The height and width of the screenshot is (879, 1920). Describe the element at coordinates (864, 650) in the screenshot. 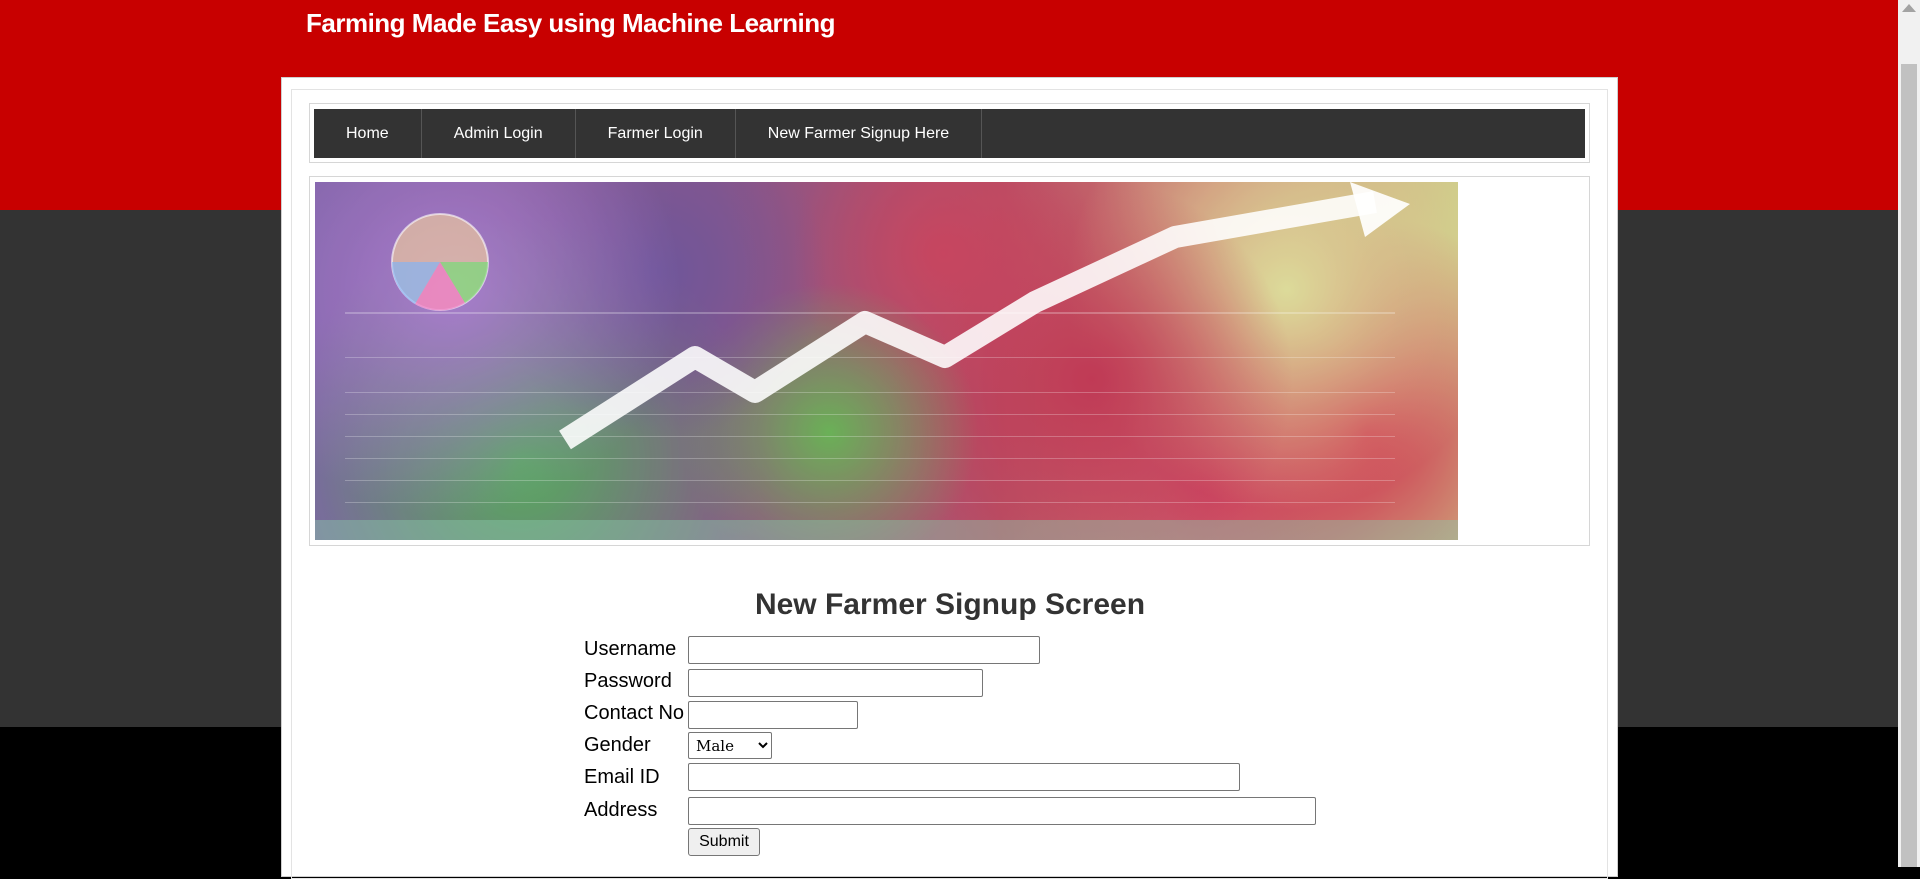

I see `username-input` at that location.